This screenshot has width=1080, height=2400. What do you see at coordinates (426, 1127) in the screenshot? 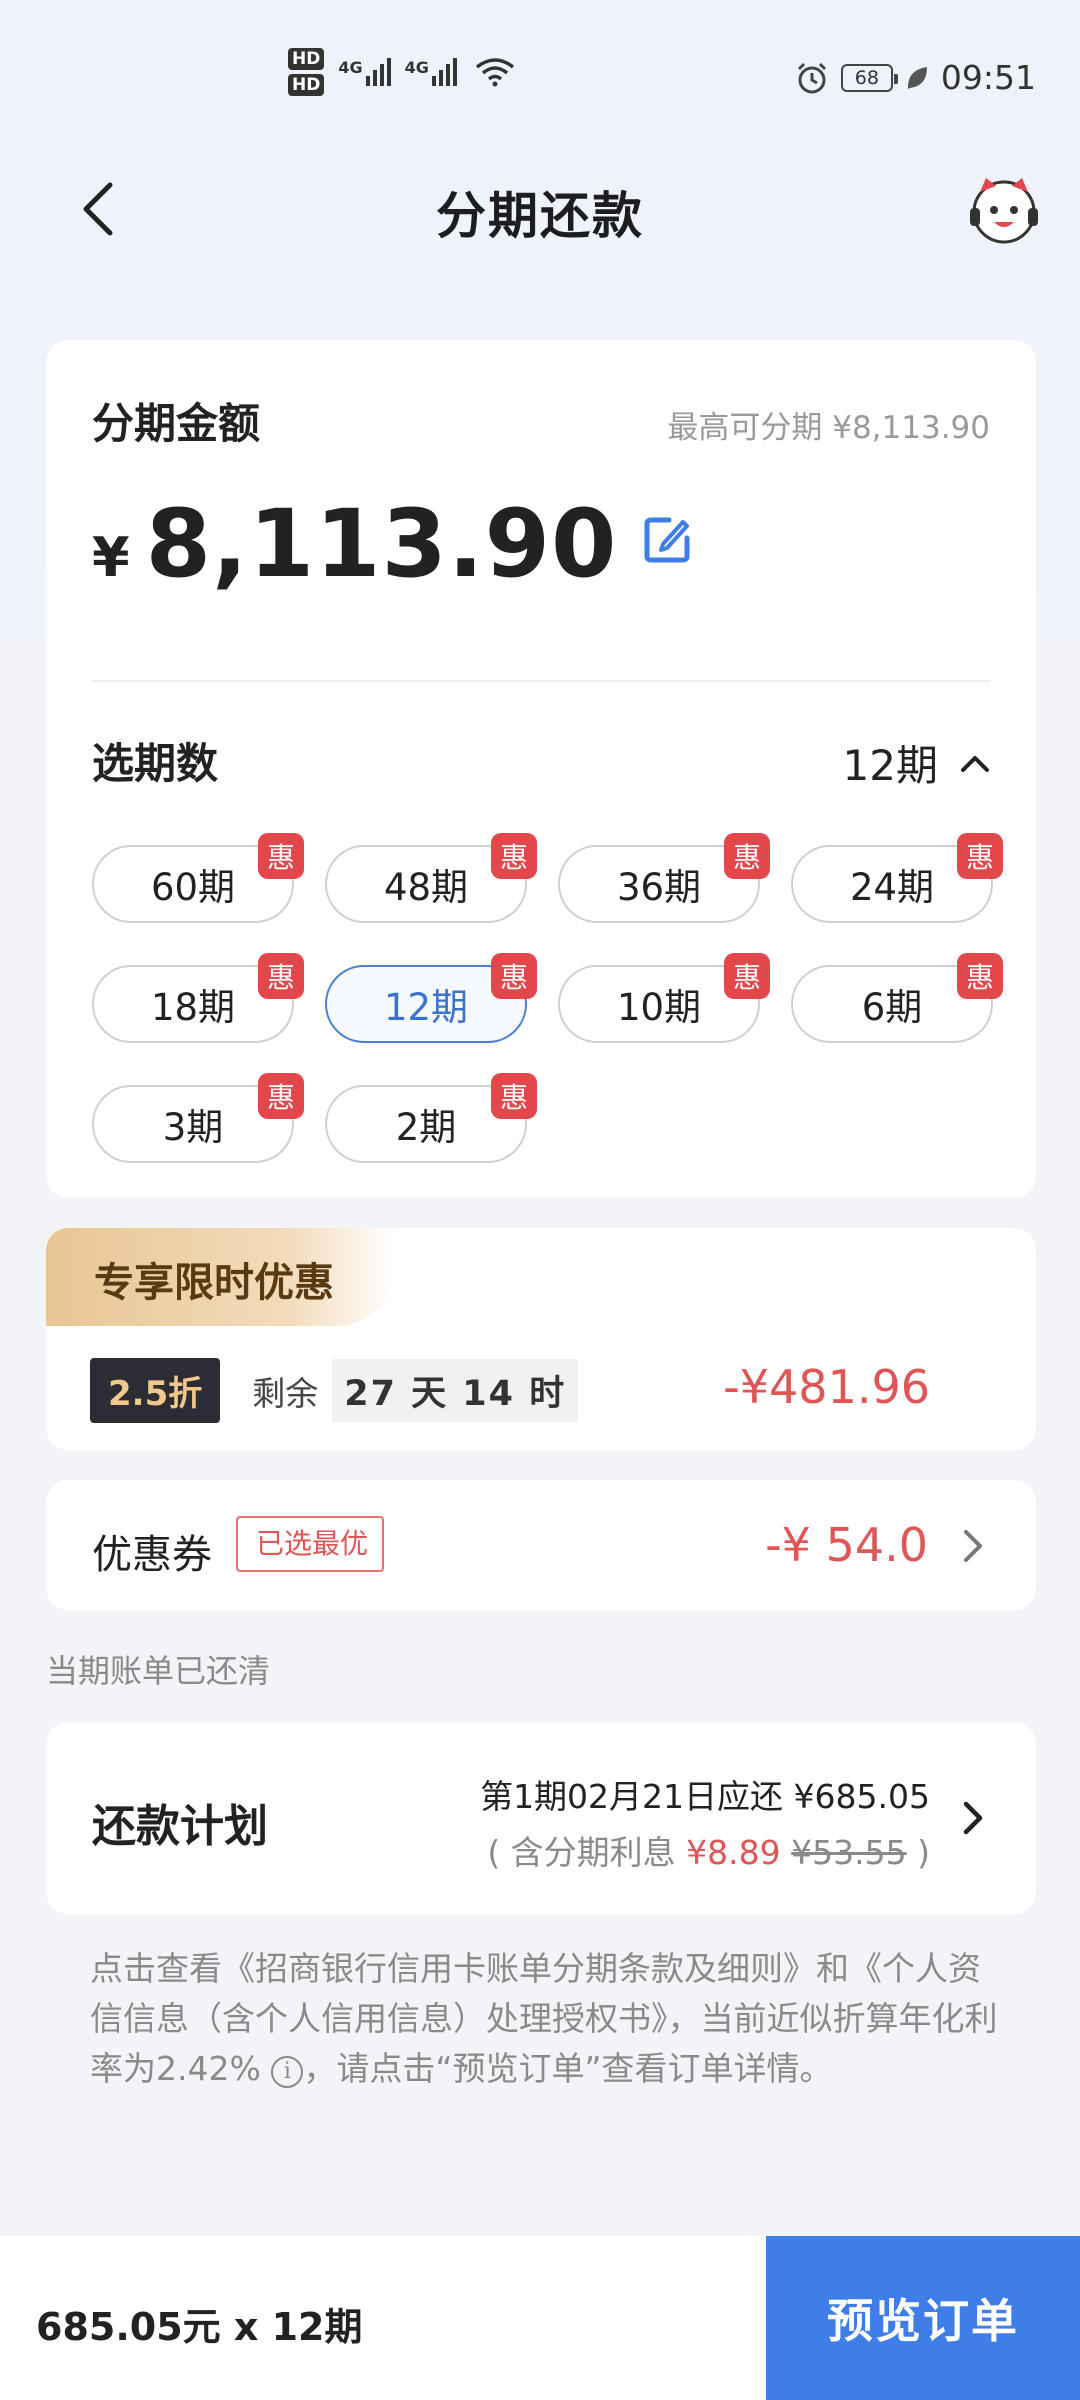
I see `period-option-label: 2期` at bounding box center [426, 1127].